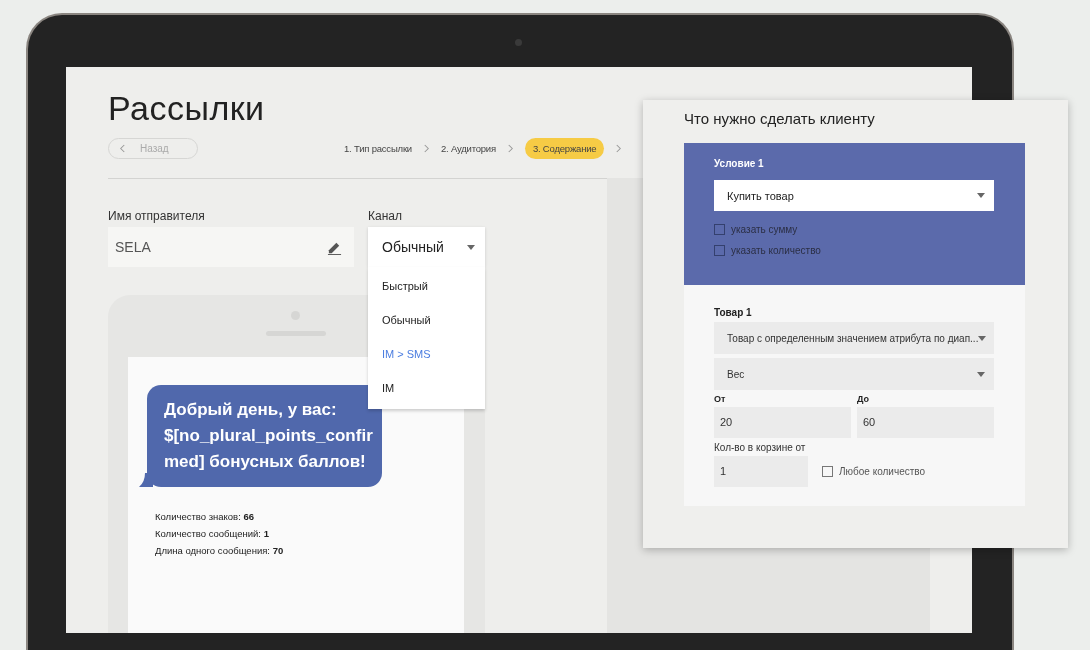 This screenshot has width=1090, height=650. Describe the element at coordinates (385, 217) in the screenshot. I see `field-label: Канал` at that location.